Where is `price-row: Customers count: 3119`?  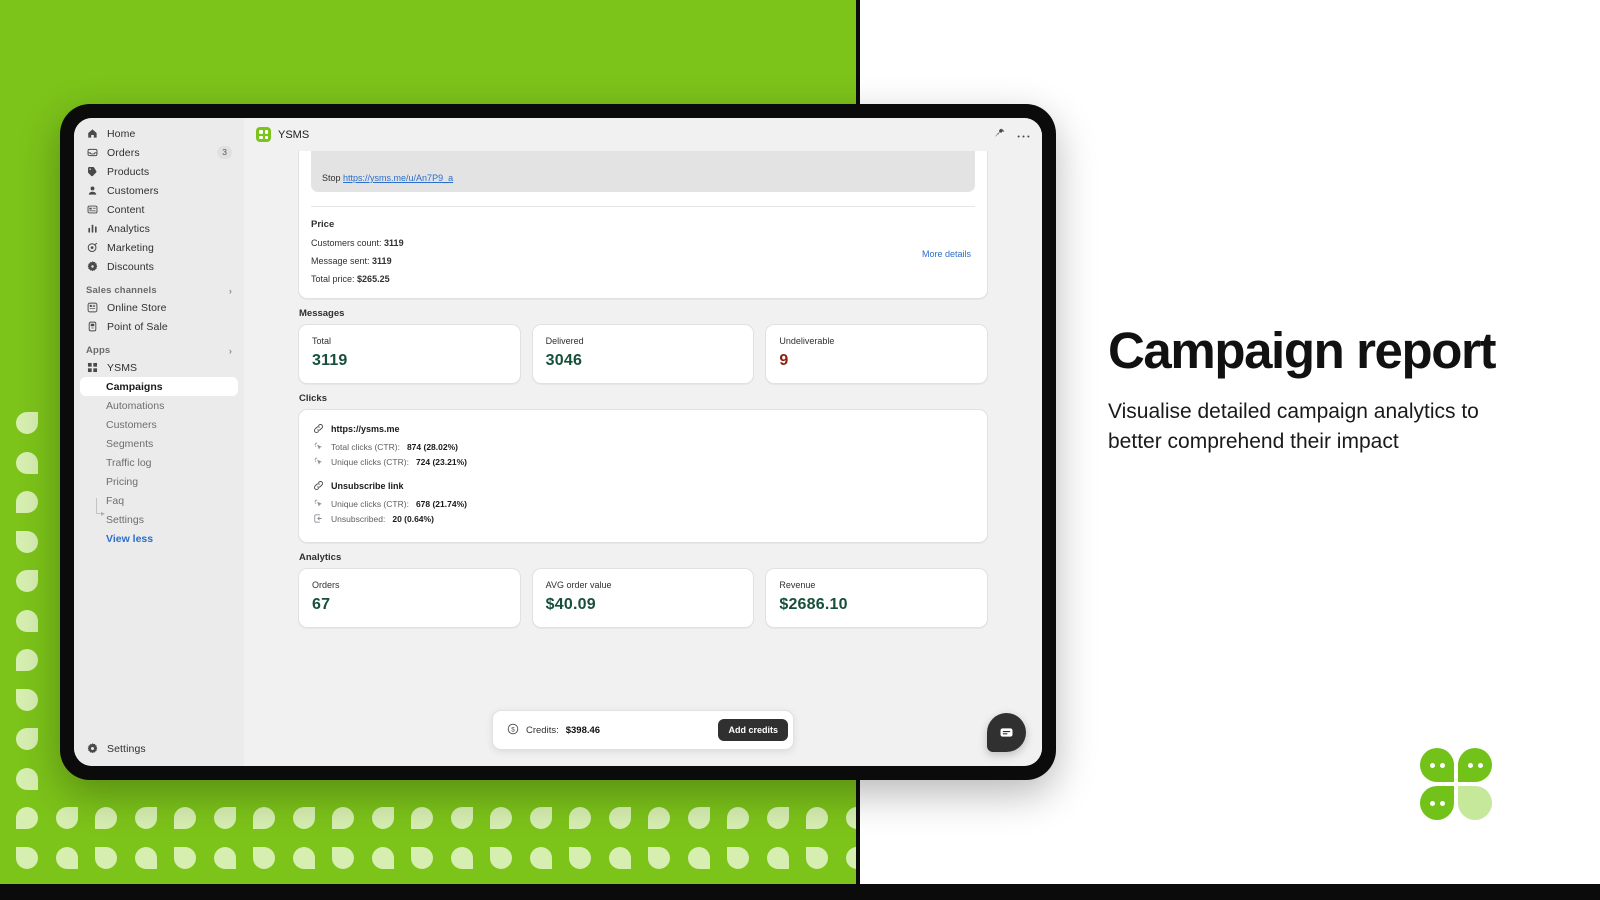 price-row: Customers count: 3119 is located at coordinates (643, 243).